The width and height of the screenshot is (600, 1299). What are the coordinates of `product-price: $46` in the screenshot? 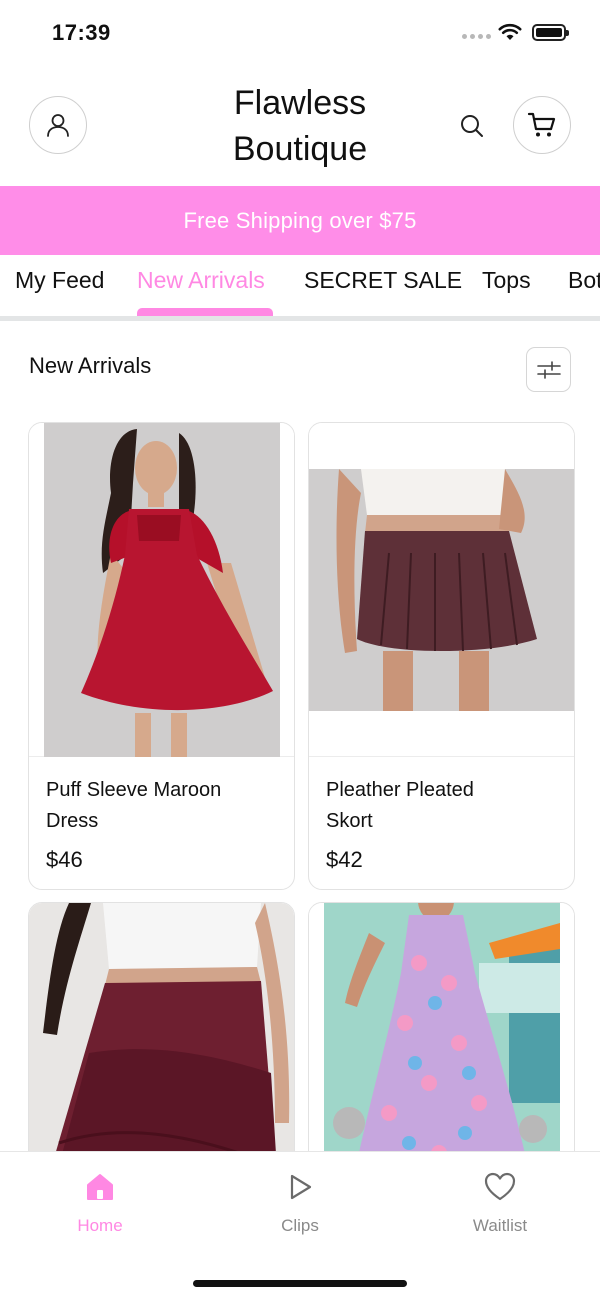 It's located at (64, 859).